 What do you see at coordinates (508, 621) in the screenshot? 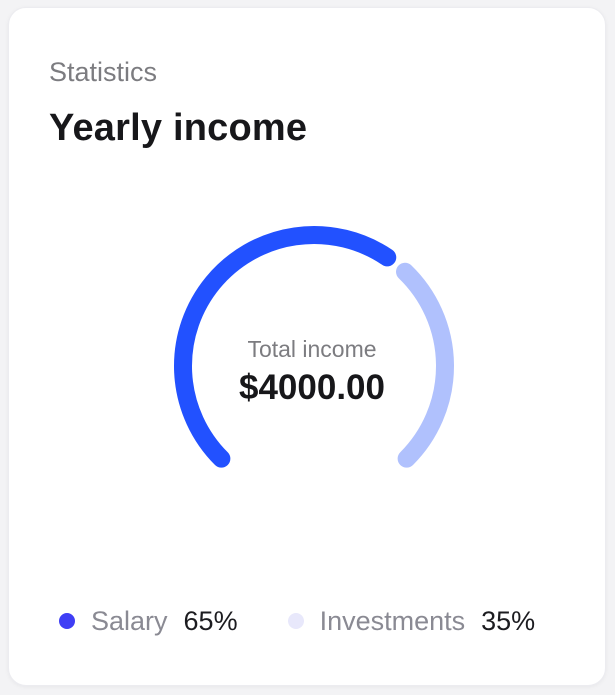
I see `legend-percent-investments: 35%` at bounding box center [508, 621].